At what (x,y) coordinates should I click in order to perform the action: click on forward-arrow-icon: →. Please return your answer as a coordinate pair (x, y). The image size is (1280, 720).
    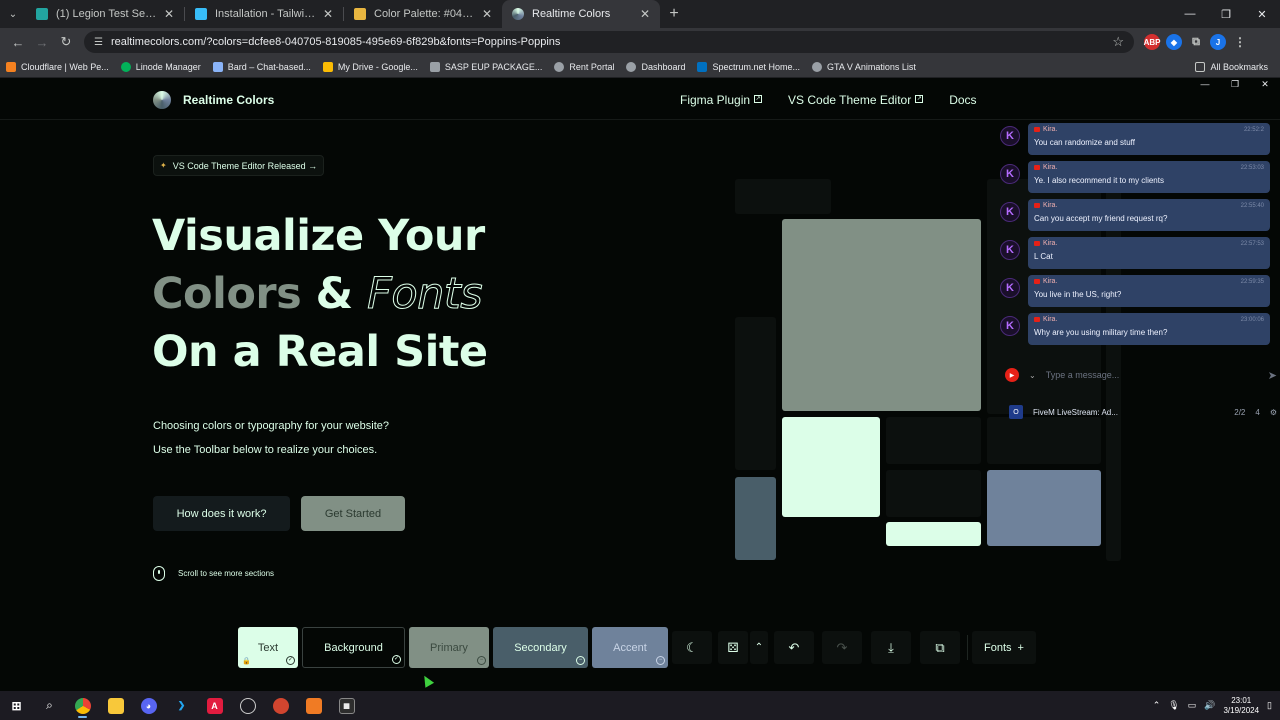
    Looking at the image, I should click on (42, 42).